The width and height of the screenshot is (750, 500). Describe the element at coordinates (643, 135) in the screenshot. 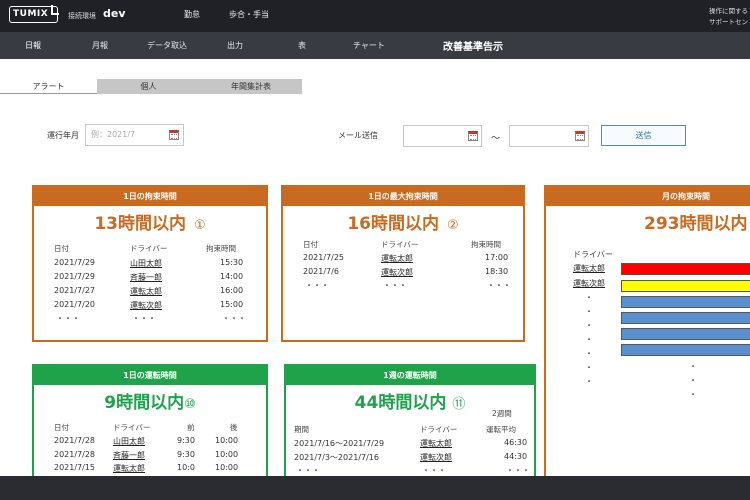

I see `send-button: 送信` at that location.